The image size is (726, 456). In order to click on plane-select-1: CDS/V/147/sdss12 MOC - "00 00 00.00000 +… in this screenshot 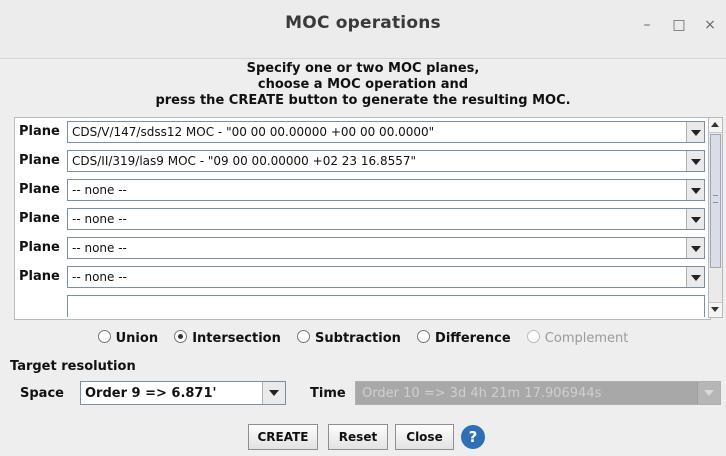, I will do `click(386, 132)`.